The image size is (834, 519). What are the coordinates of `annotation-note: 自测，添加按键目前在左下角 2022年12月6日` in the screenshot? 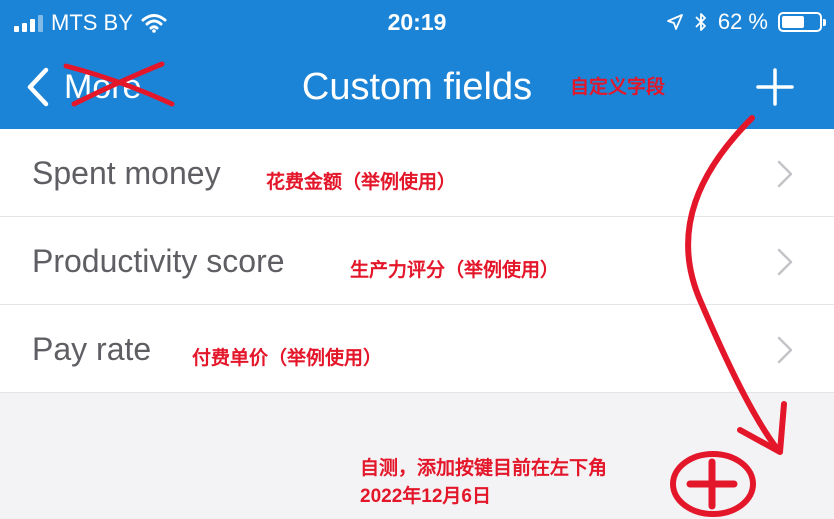 It's located at (483, 483).